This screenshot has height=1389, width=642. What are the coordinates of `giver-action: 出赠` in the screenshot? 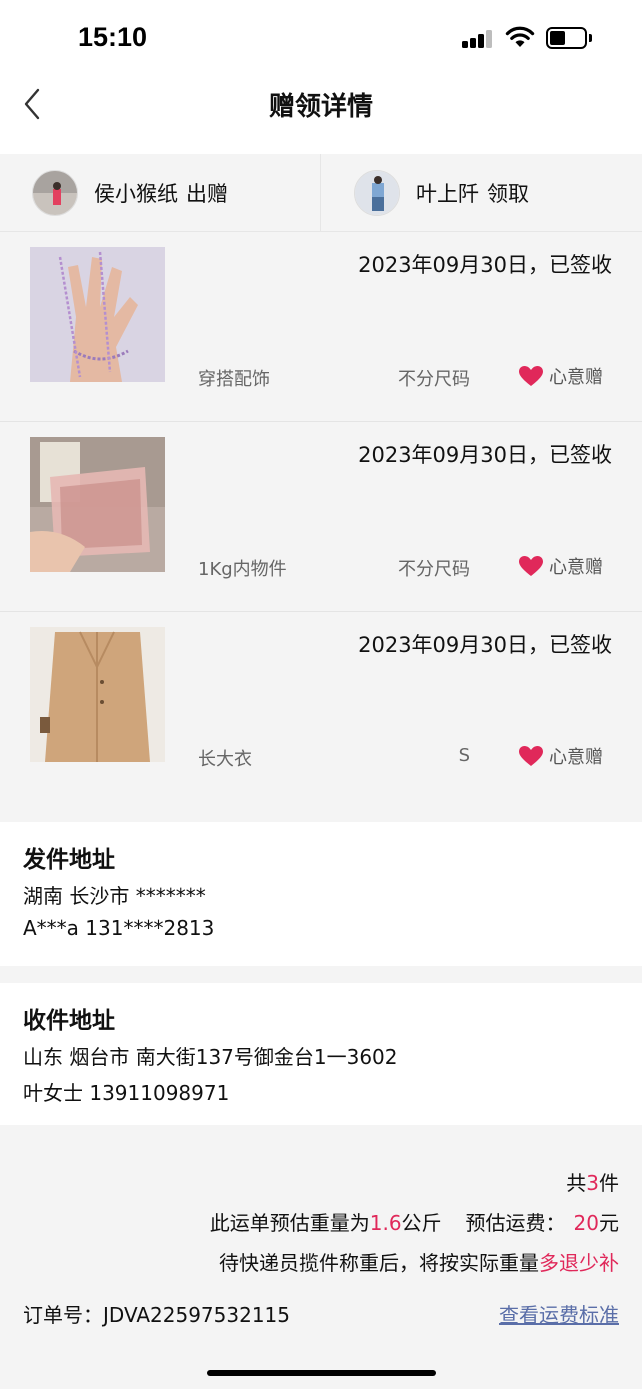 It's located at (207, 194).